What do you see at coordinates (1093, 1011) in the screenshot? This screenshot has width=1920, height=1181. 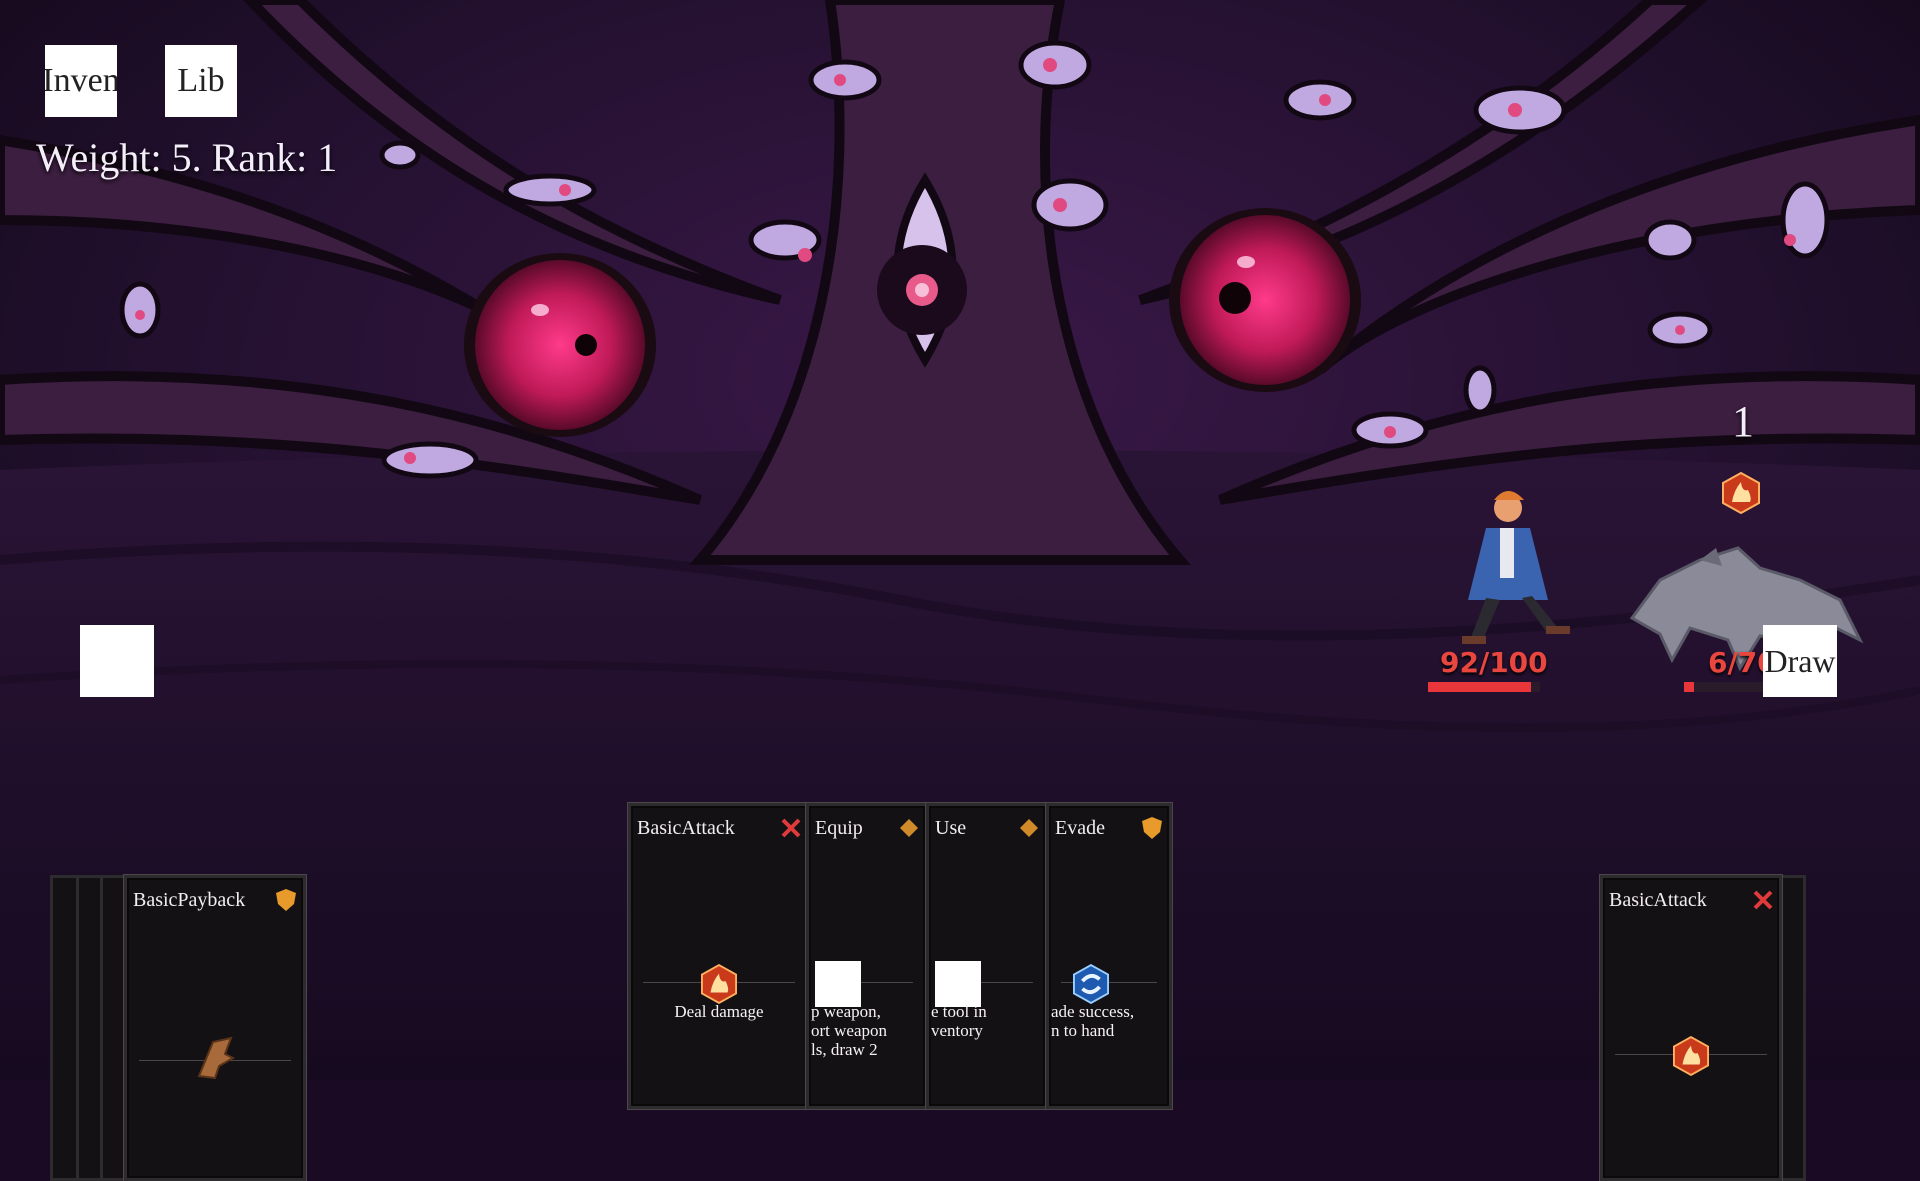 I see `card-description-line: ade success,` at bounding box center [1093, 1011].